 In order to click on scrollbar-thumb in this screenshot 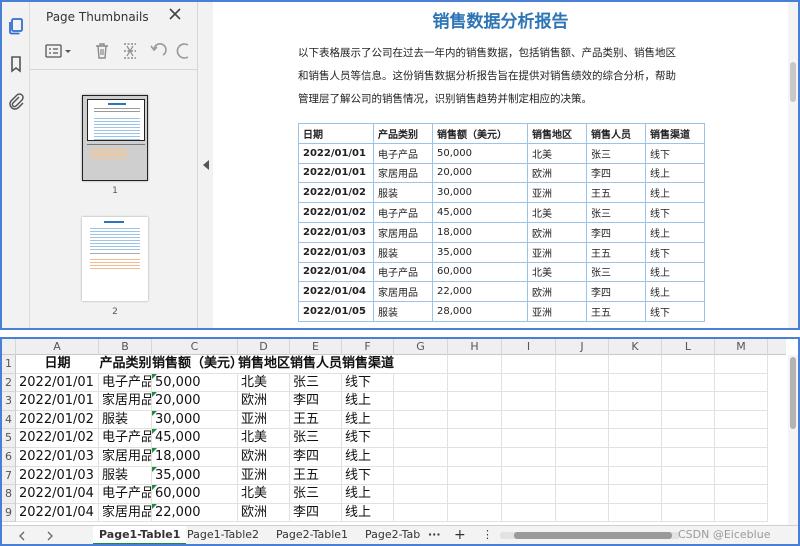, I will do `click(593, 535)`.